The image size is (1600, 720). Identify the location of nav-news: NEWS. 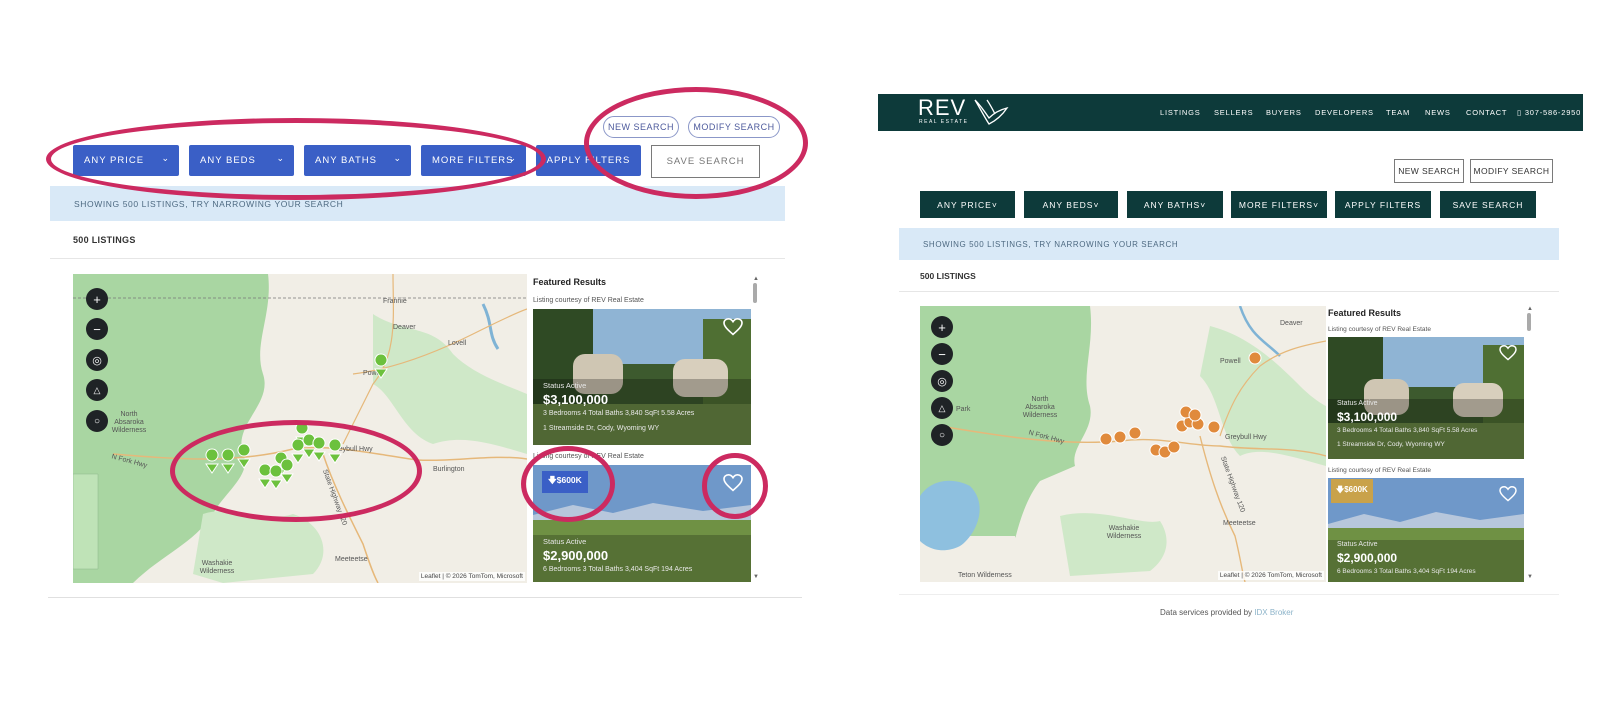
(1438, 112).